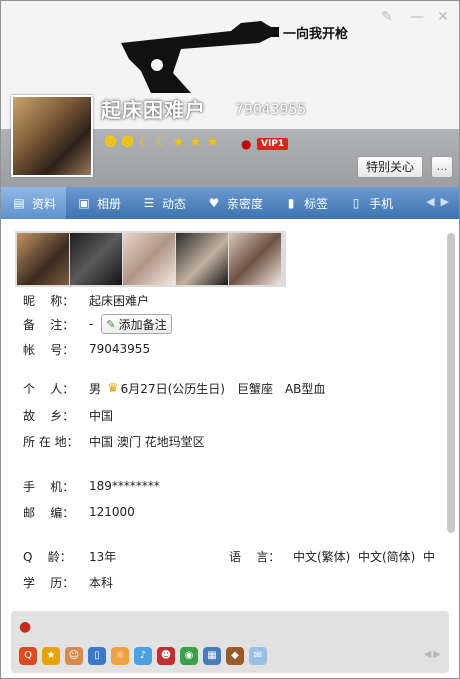 The image size is (460, 679). I want to click on location-label: 所 在 地：, so click(51, 441).